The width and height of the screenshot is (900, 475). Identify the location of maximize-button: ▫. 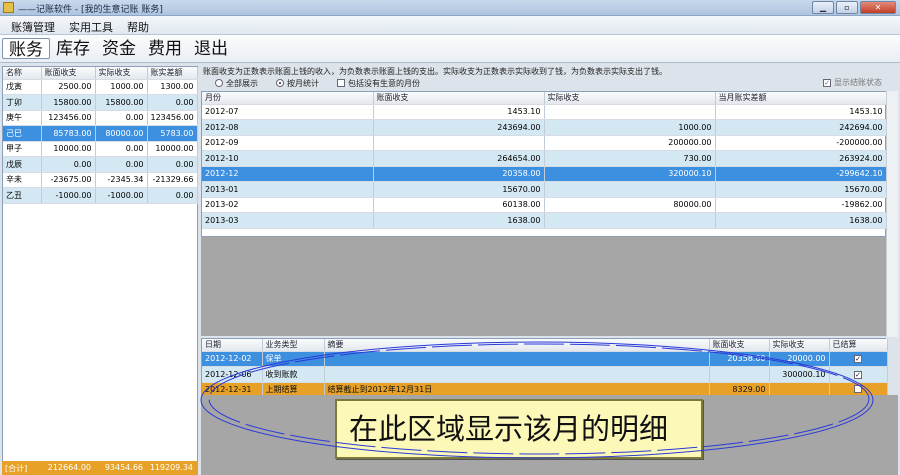
(847, 7).